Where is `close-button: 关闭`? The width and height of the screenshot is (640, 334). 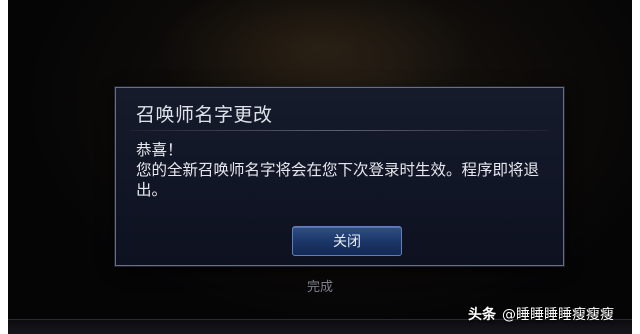 close-button: 关闭 is located at coordinates (347, 241).